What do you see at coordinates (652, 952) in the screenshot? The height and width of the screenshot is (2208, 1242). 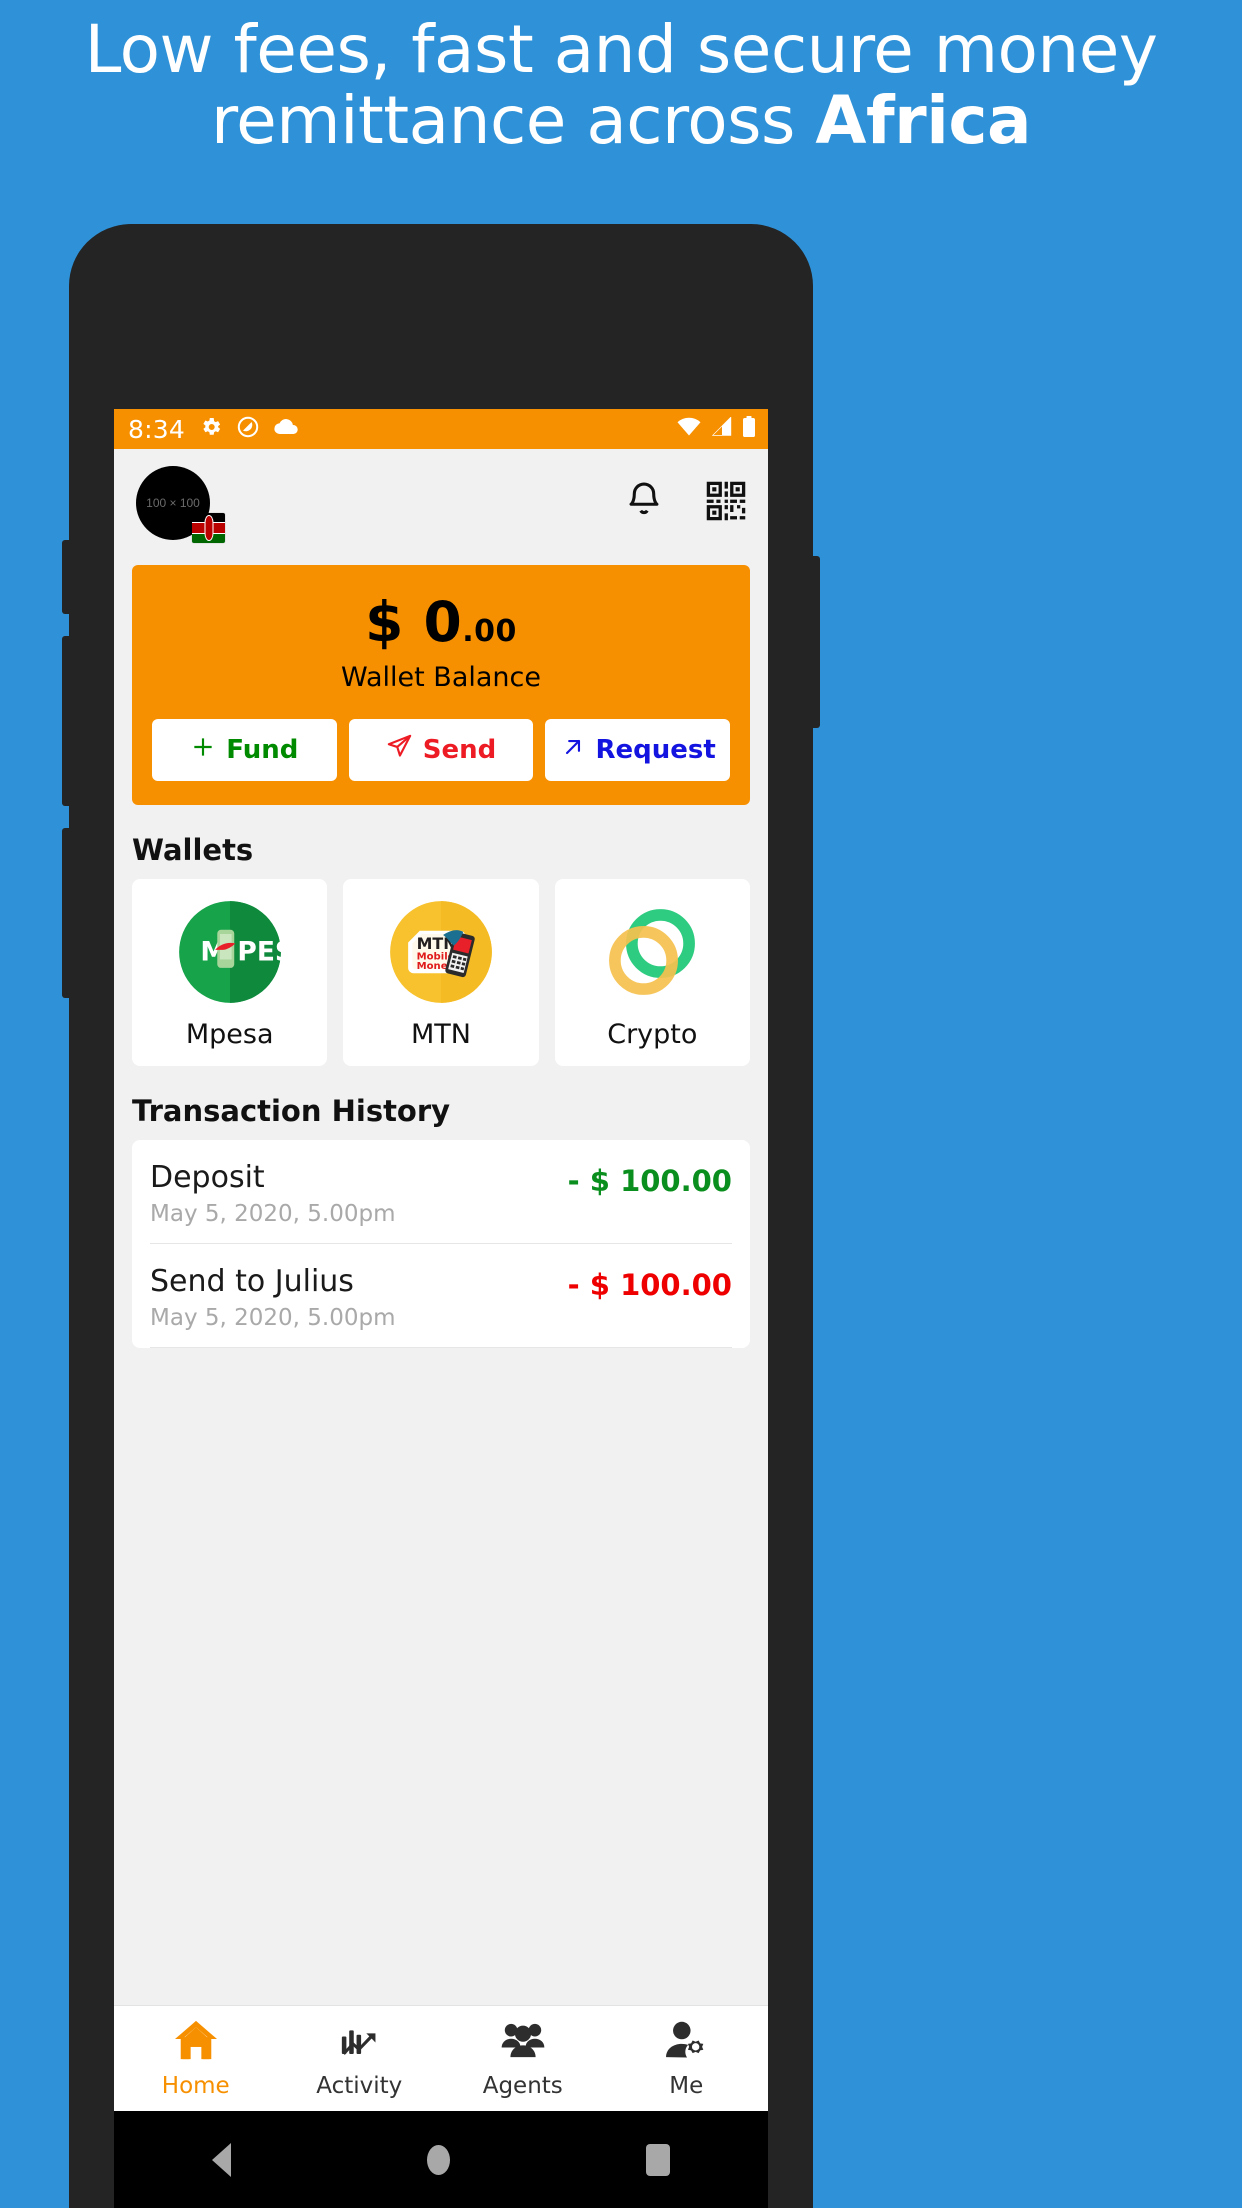 I see `crypto-rings-logo-icon` at bounding box center [652, 952].